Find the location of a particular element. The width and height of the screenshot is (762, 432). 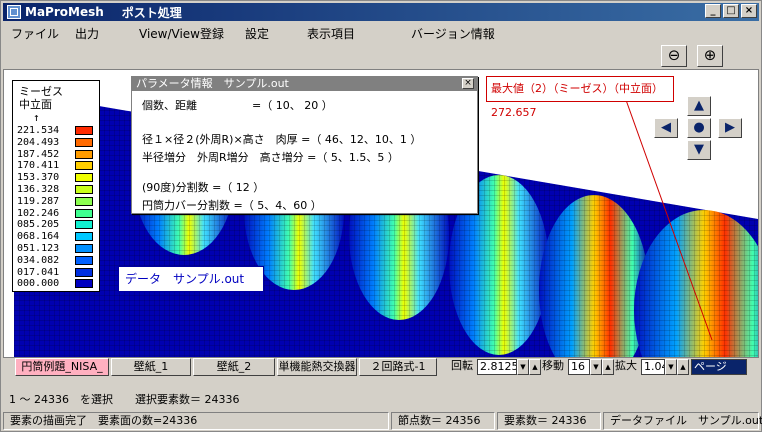

pan-up-button: ▲ is located at coordinates (699, 106).